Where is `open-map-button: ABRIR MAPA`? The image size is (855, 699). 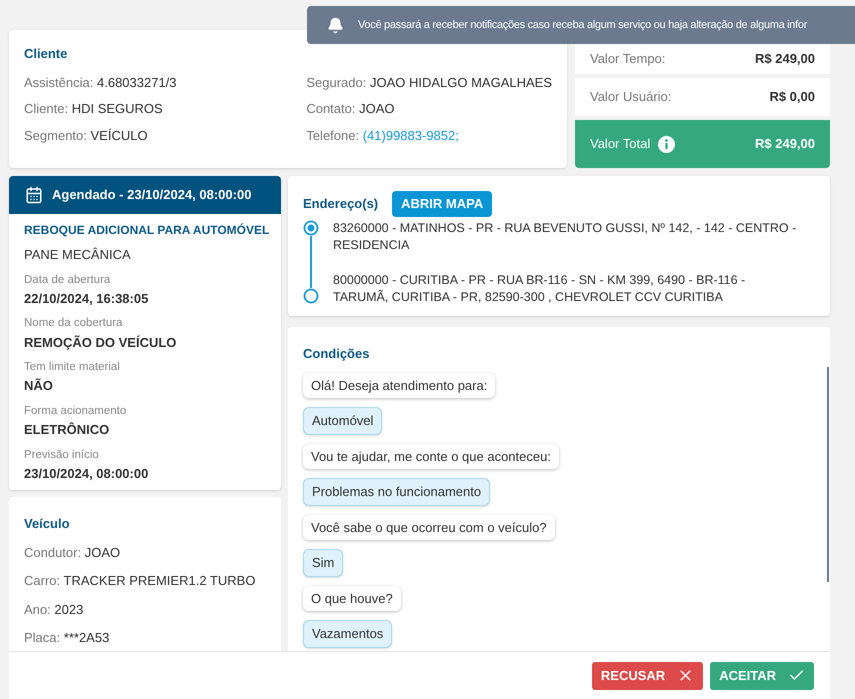 open-map-button: ABRIR MAPA is located at coordinates (442, 204).